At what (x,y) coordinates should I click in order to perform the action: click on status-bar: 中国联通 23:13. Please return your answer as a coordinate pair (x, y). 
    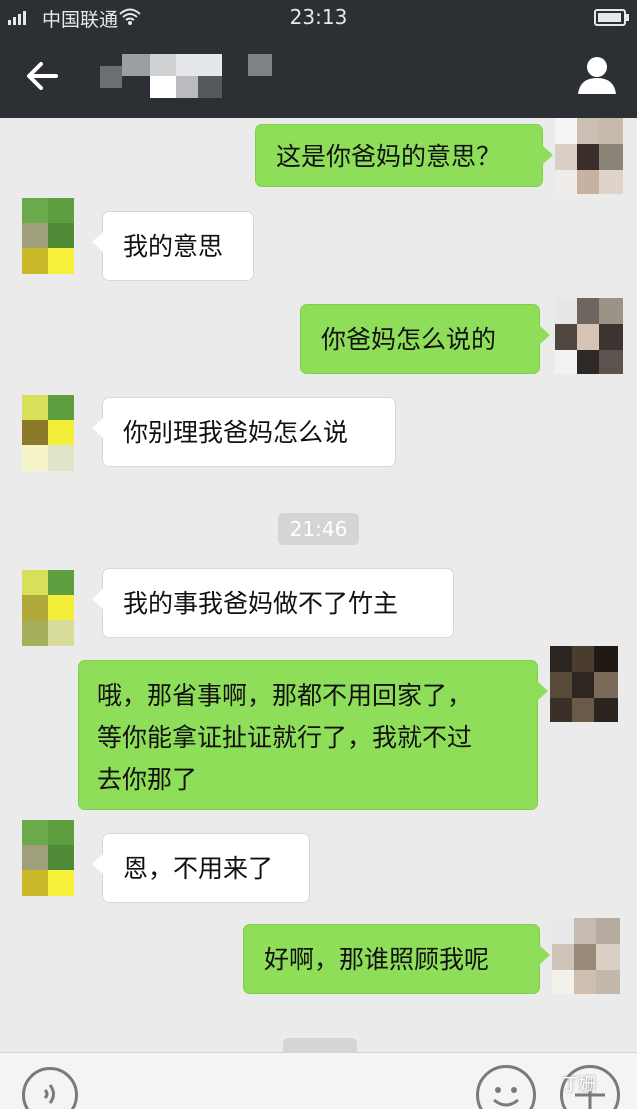
    Looking at the image, I should click on (318, 17).